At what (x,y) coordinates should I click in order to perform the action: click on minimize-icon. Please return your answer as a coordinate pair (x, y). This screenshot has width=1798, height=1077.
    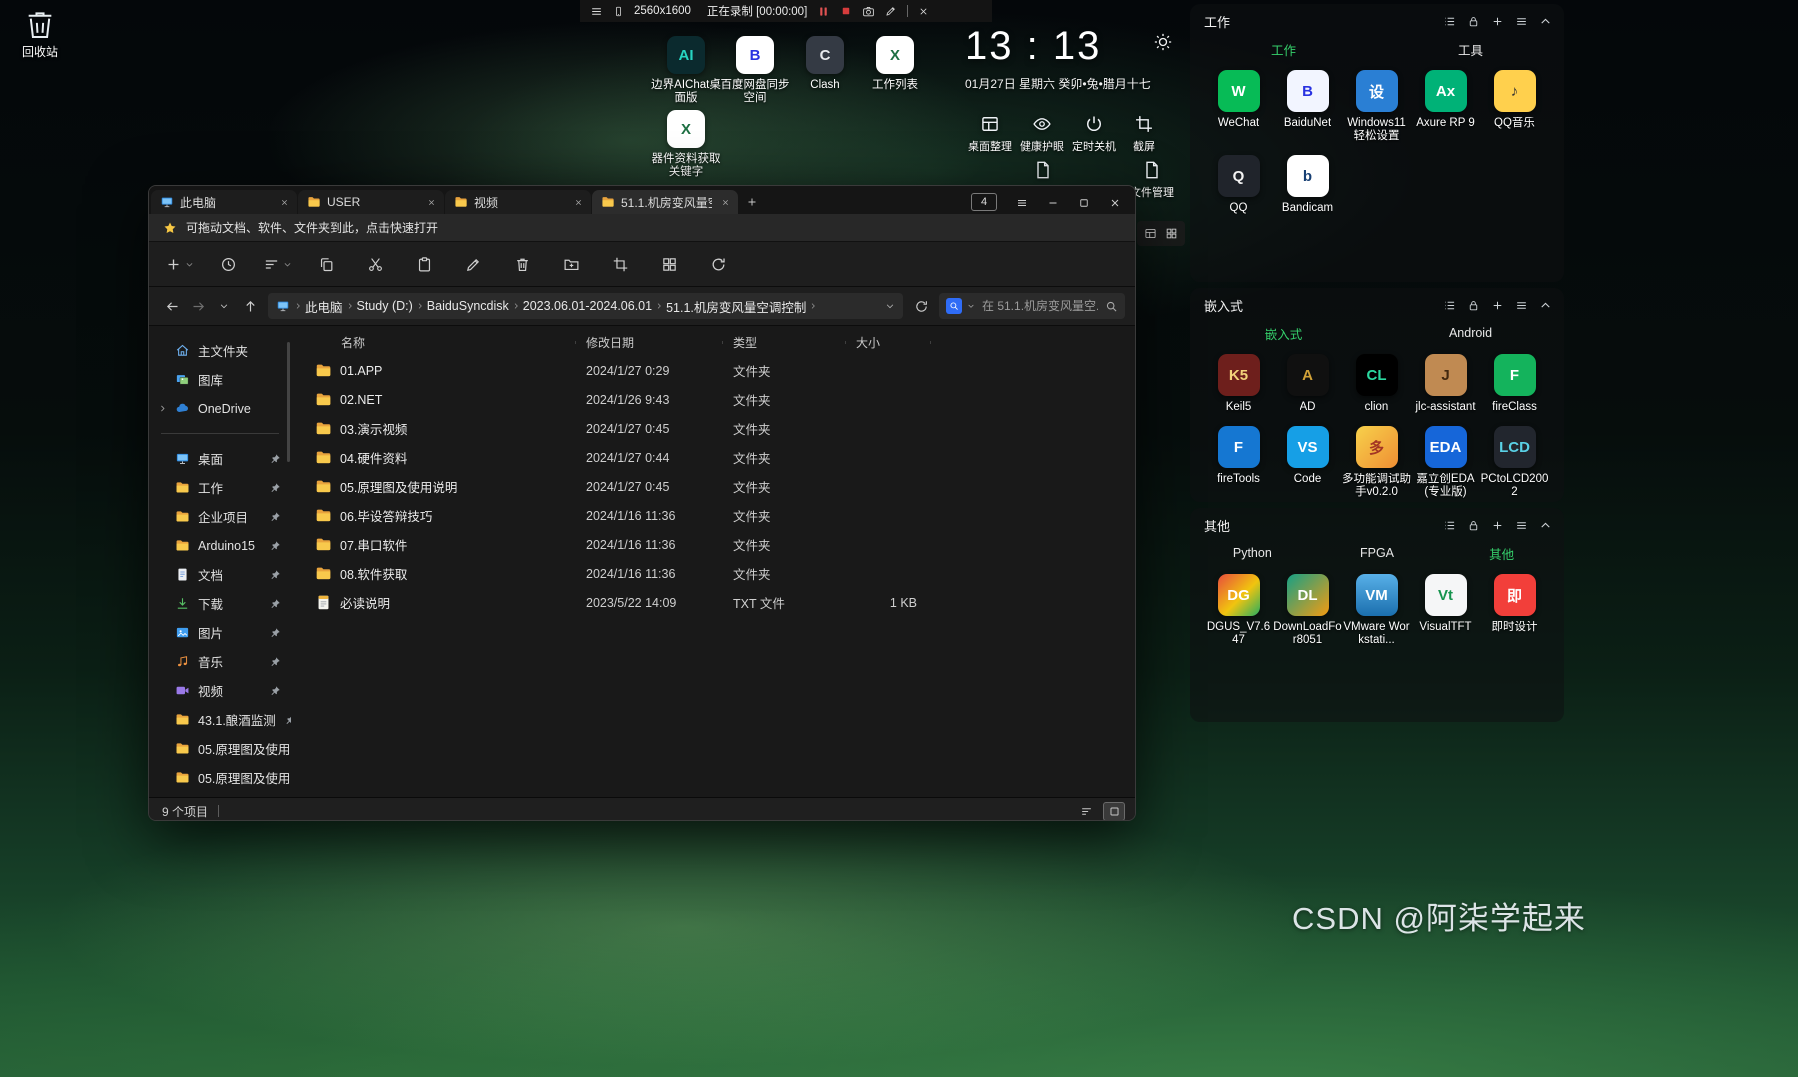
    Looking at the image, I should click on (1053, 202).